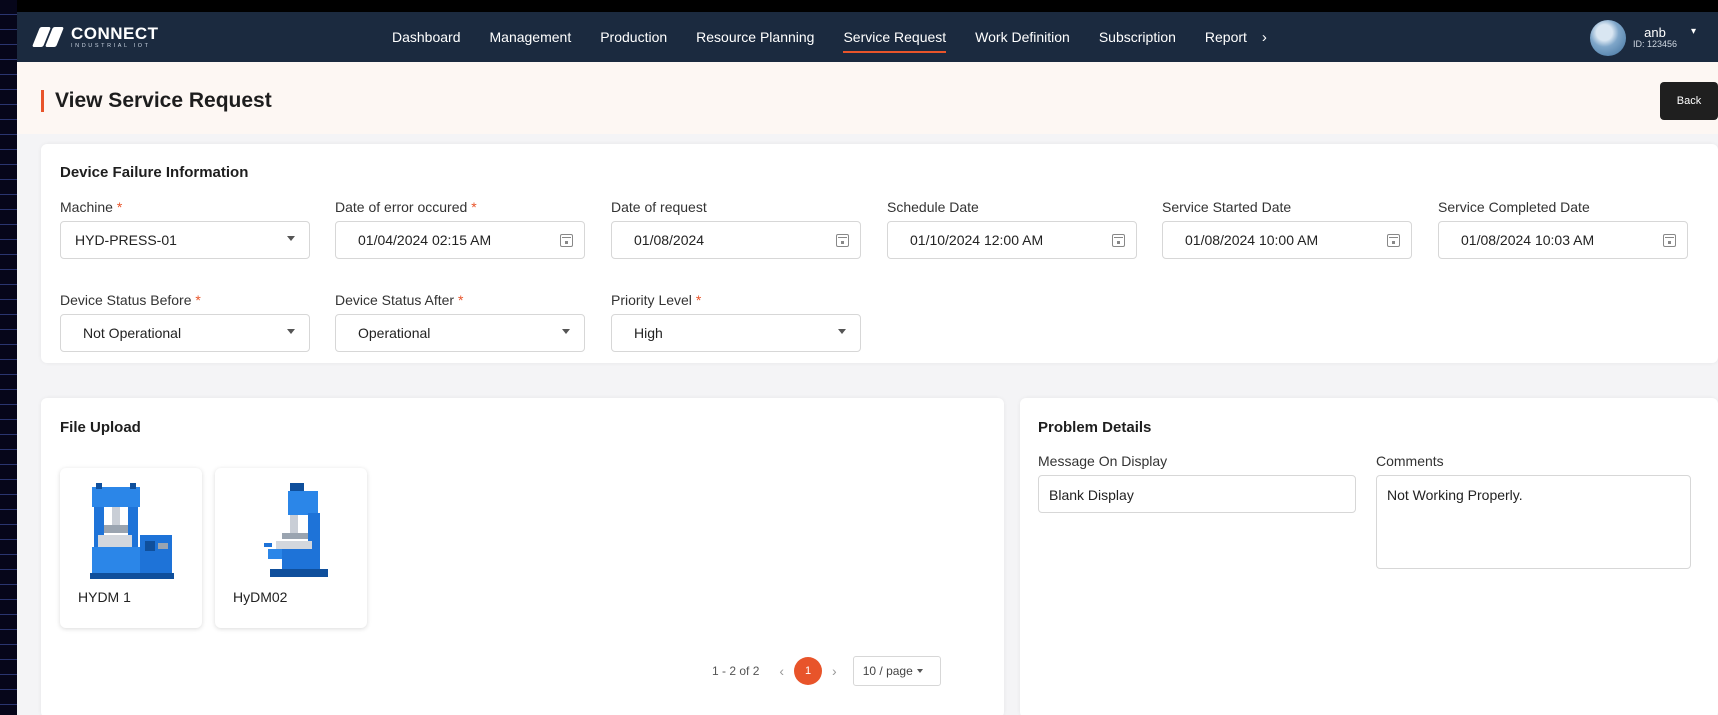  I want to click on user-menu: anb ID: 123456 ▾, so click(1643, 38).